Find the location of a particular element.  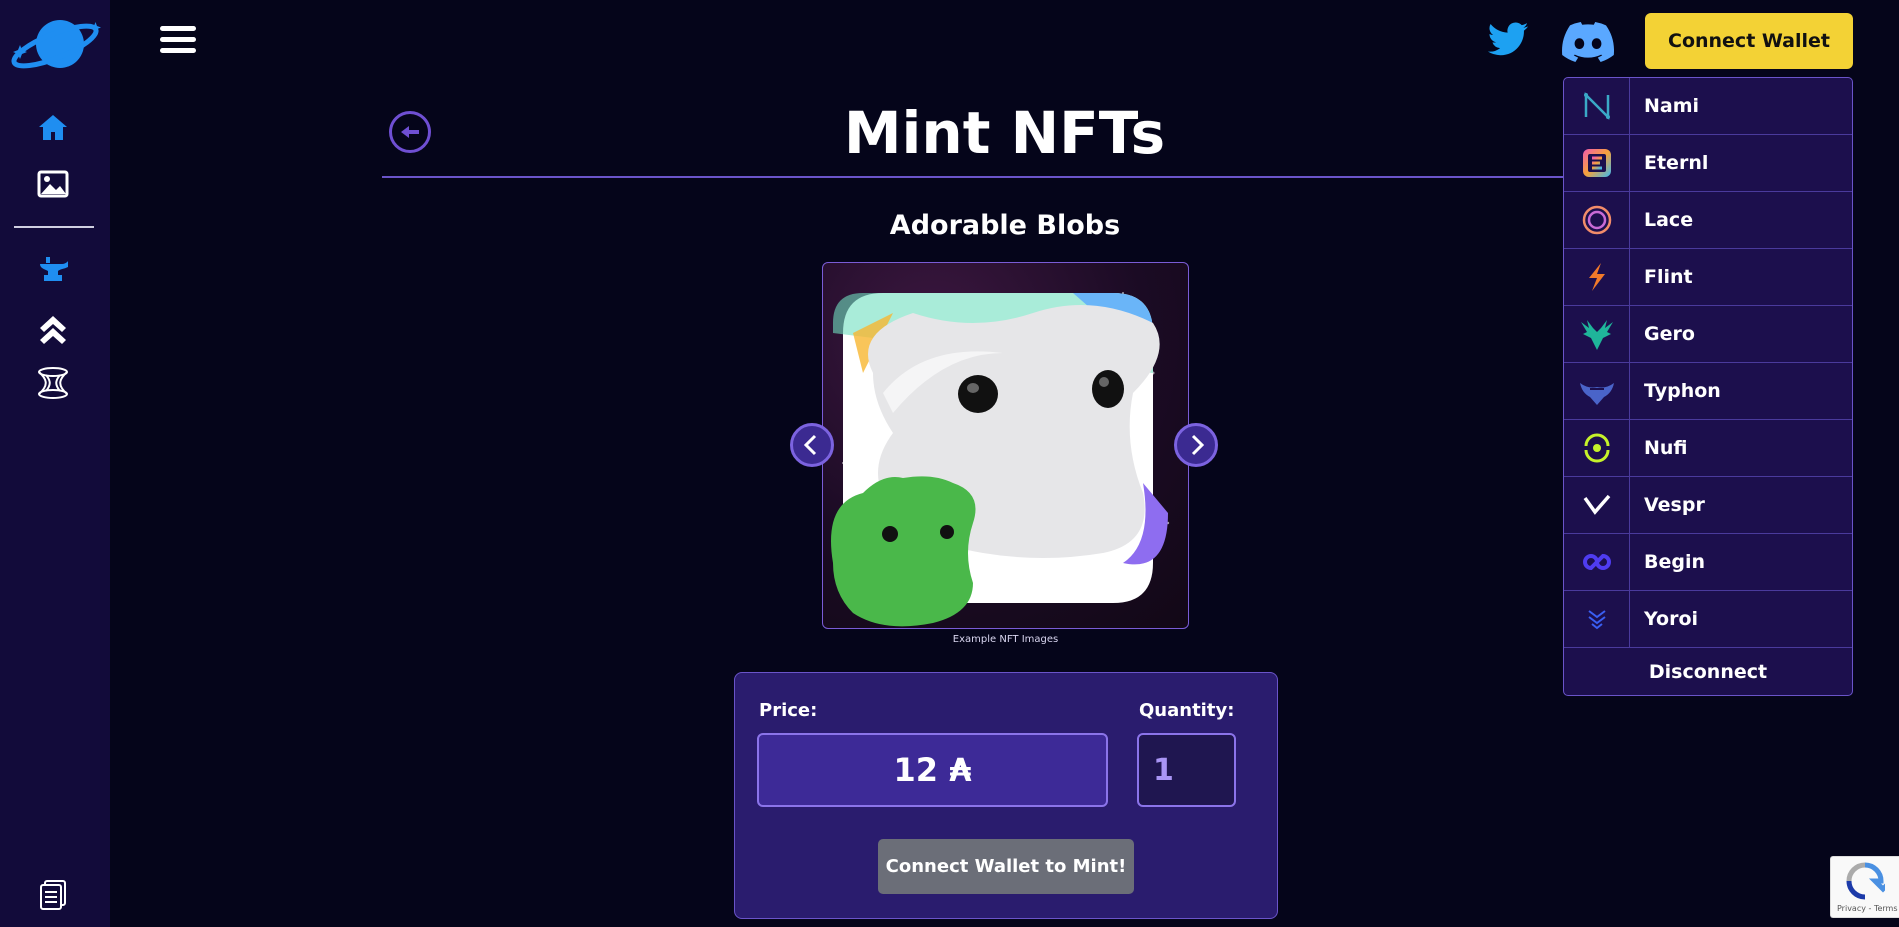

wallet-name: Begin is located at coordinates (1675, 562).